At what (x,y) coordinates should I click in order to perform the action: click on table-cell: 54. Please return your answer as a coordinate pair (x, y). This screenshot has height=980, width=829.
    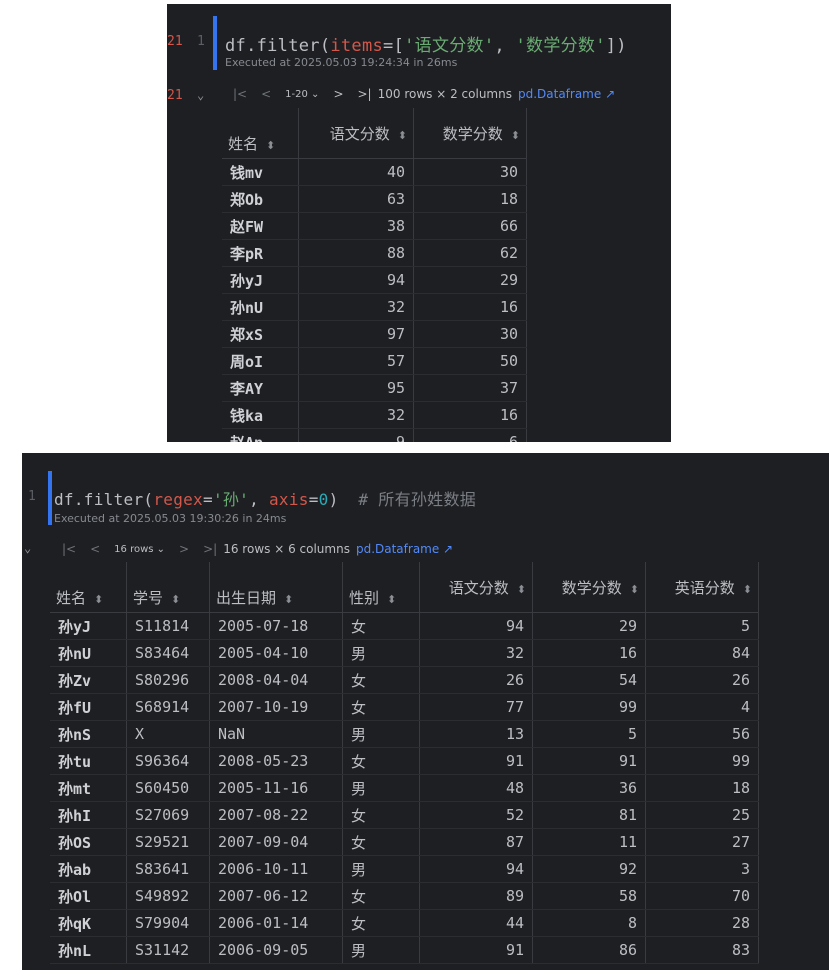
    Looking at the image, I should click on (589, 680).